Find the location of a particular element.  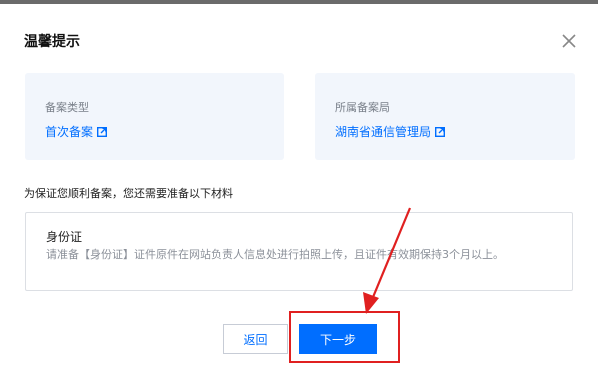

filing-type-label: 备案类型 is located at coordinates (67, 107).